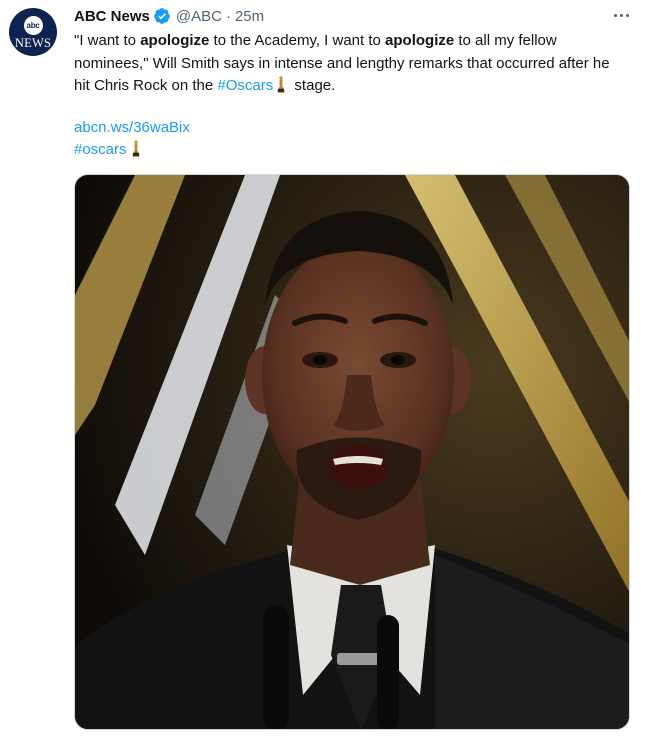  I want to click on tweet-header: ABC News @ABC · 25m, so click(169, 16).